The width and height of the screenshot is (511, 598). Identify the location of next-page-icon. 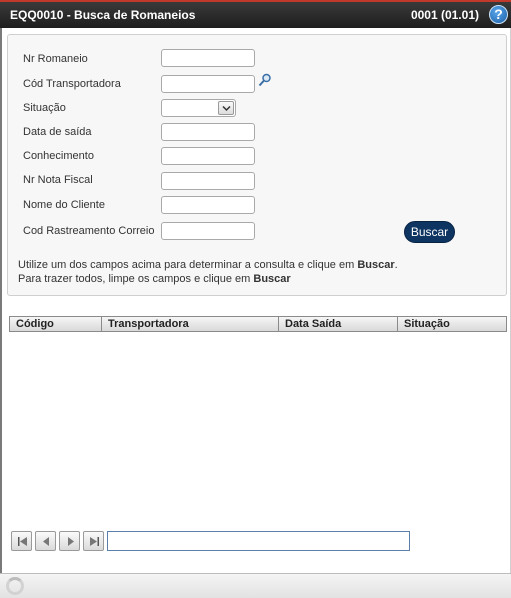
(71, 541).